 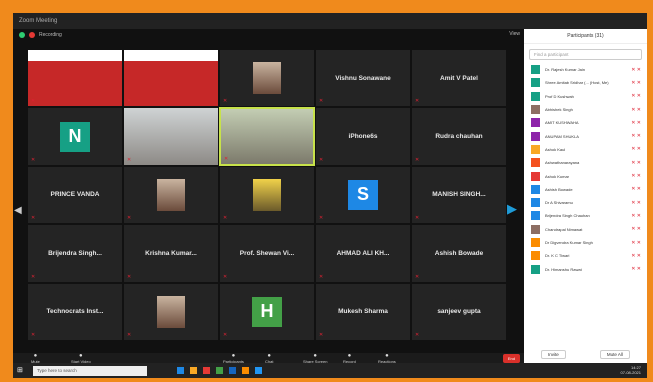 I want to click on participant-tile: Prof. Shewan Vi... ✕, so click(x=267, y=253).